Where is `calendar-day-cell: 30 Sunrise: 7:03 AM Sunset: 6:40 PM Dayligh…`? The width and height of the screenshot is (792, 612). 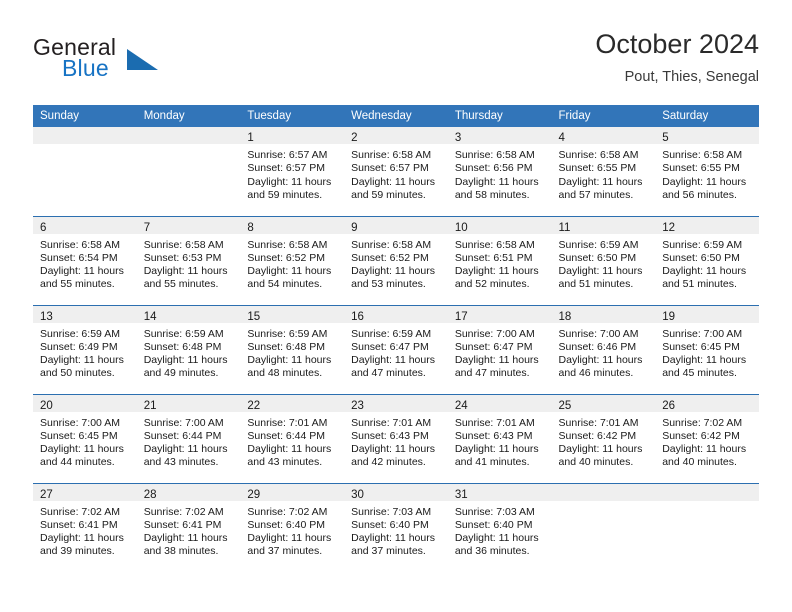
calendar-day-cell: 30 Sunrise: 7:03 AM Sunset: 6:40 PM Dayligh… is located at coordinates (396, 527).